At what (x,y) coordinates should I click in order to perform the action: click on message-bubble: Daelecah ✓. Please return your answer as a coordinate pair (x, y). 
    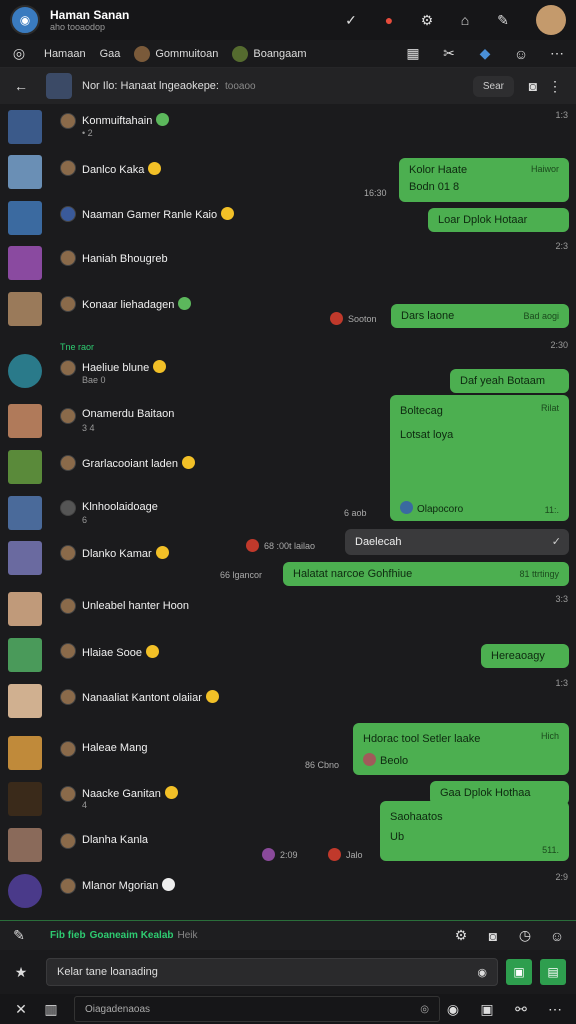
    Looking at the image, I should click on (457, 542).